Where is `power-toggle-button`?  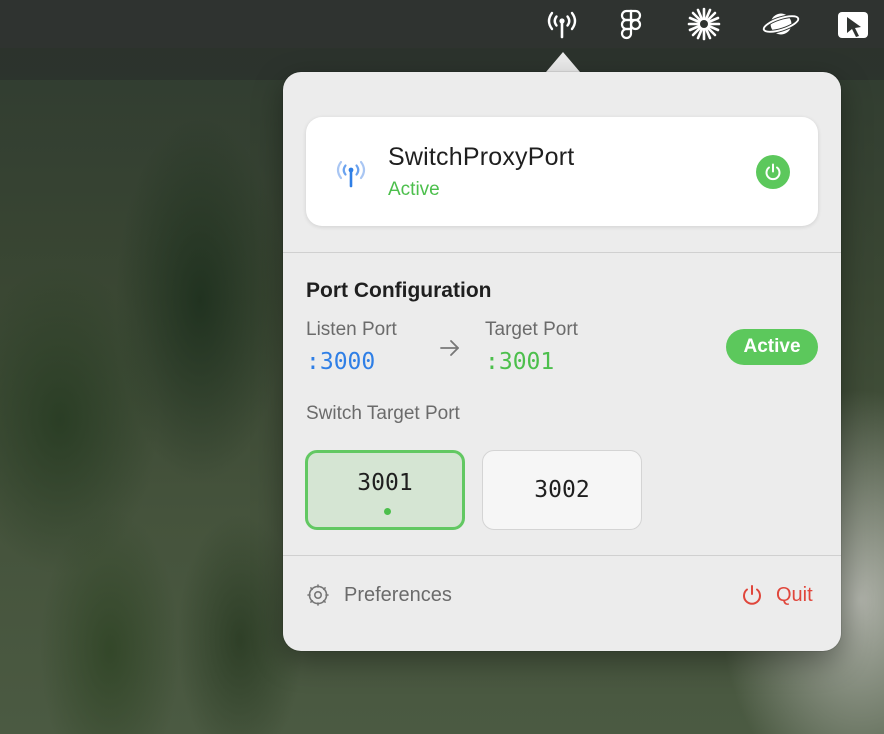 power-toggle-button is located at coordinates (773, 172).